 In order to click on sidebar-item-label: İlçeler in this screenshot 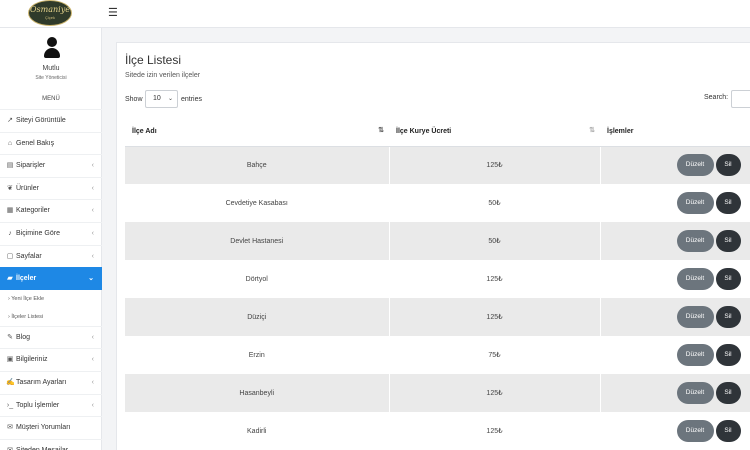, I will do `click(26, 279)`.